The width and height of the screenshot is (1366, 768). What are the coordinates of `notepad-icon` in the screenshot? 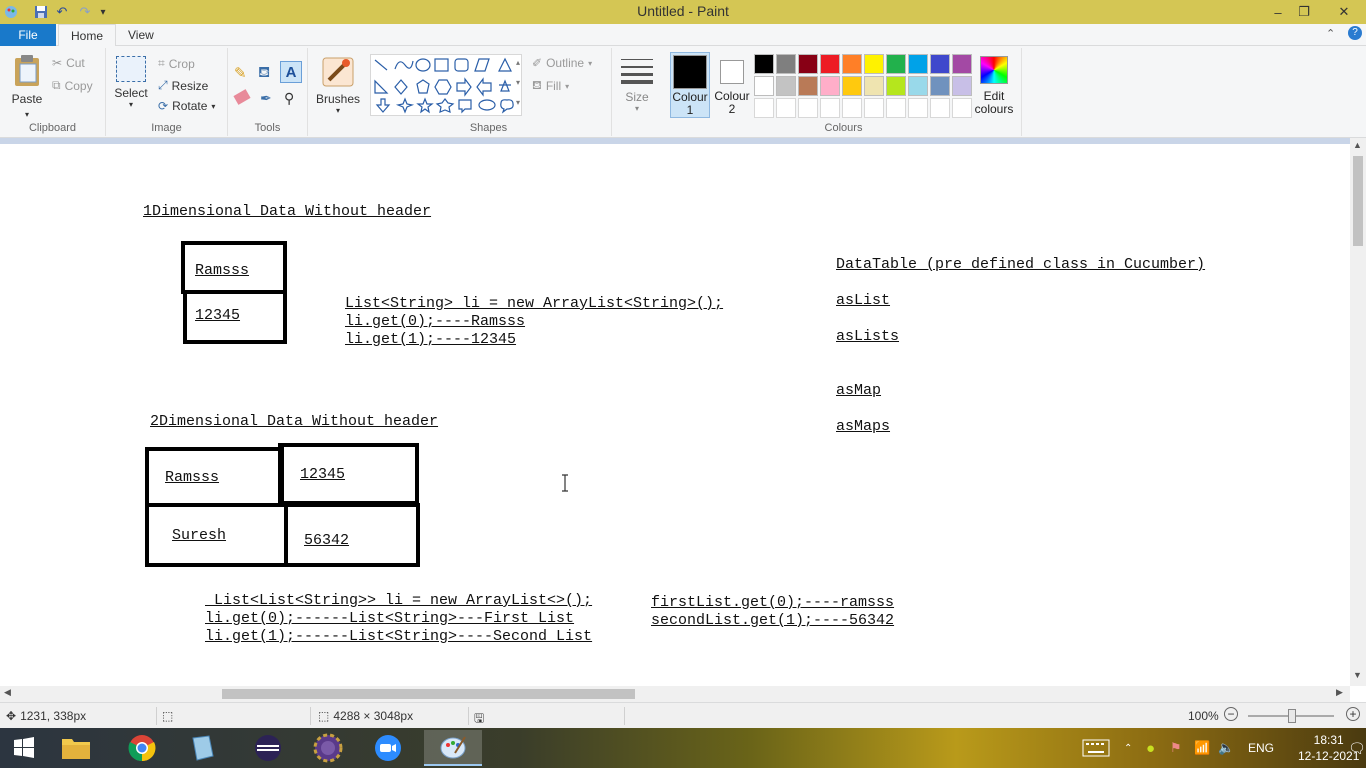 It's located at (202, 748).